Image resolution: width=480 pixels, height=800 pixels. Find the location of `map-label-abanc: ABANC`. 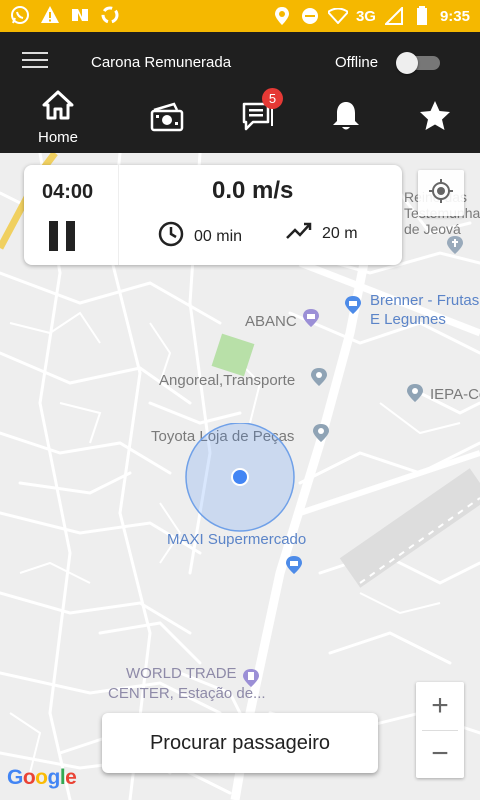

map-label-abanc: ABANC is located at coordinates (271, 321).